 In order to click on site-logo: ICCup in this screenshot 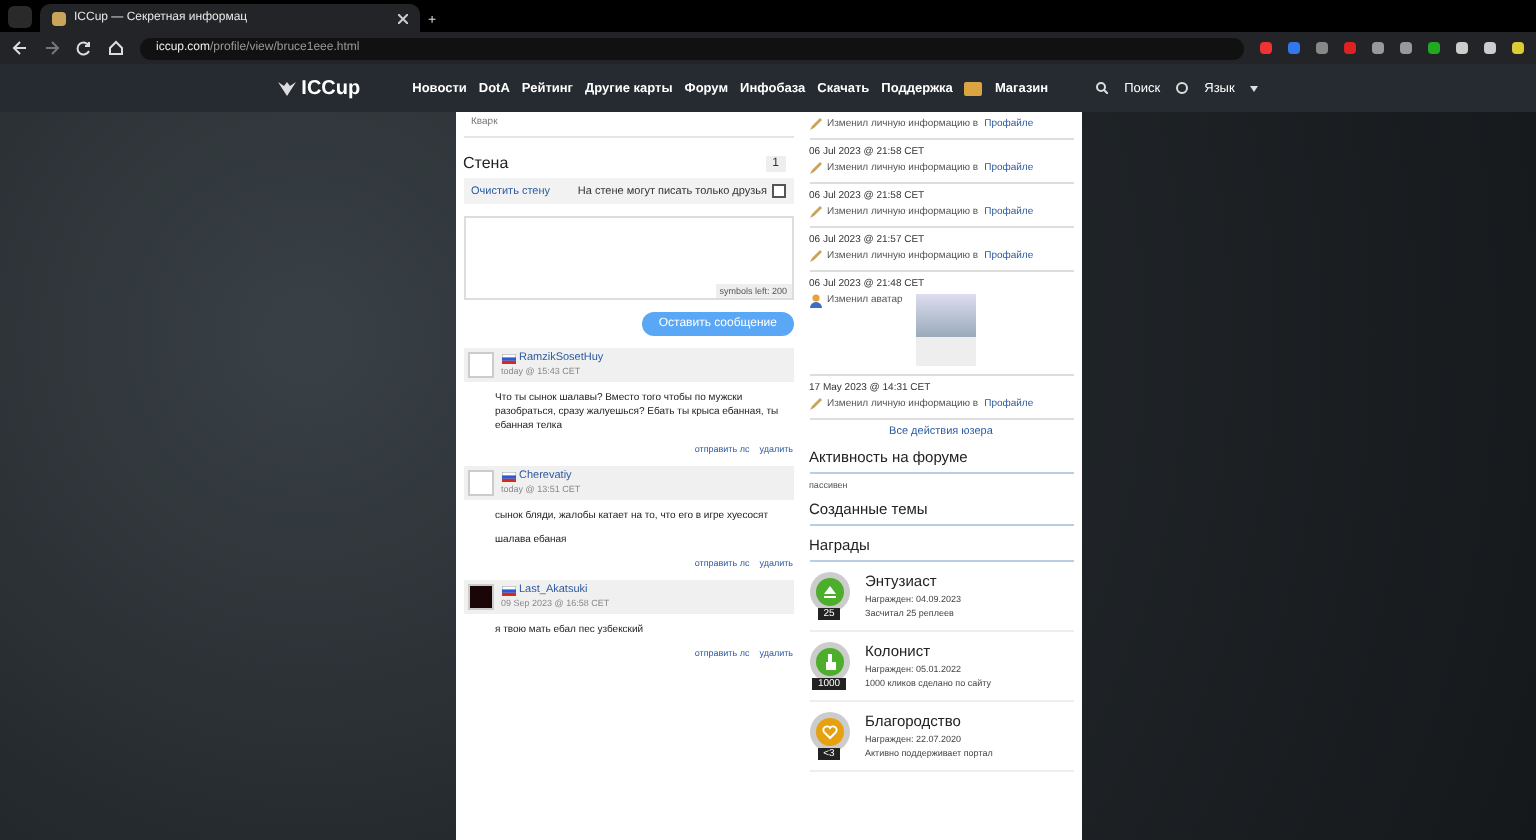, I will do `click(319, 88)`.